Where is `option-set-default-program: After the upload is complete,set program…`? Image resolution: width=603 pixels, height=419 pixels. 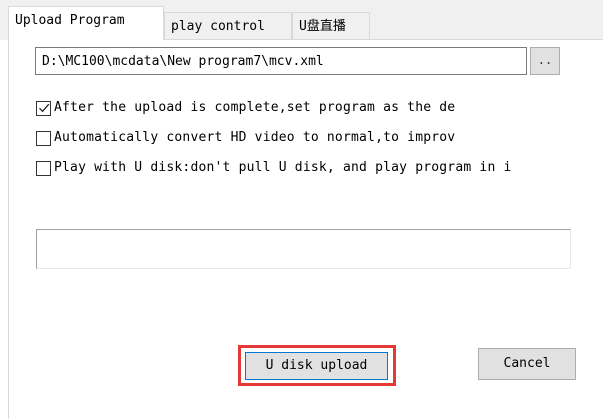
option-set-default-program: After the upload is complete,set program… is located at coordinates (301, 108).